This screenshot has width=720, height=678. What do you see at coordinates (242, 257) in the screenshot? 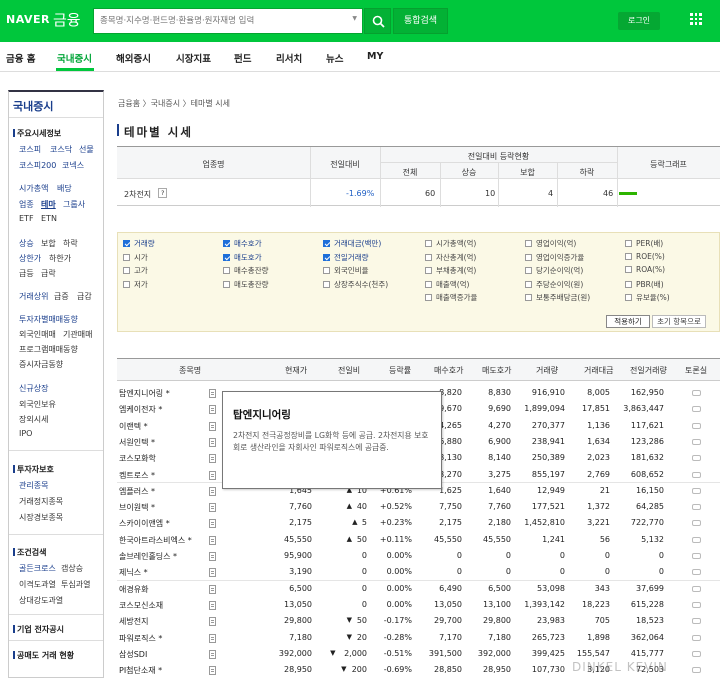
I see `option-checkbox: 매도호가` at bounding box center [242, 257].